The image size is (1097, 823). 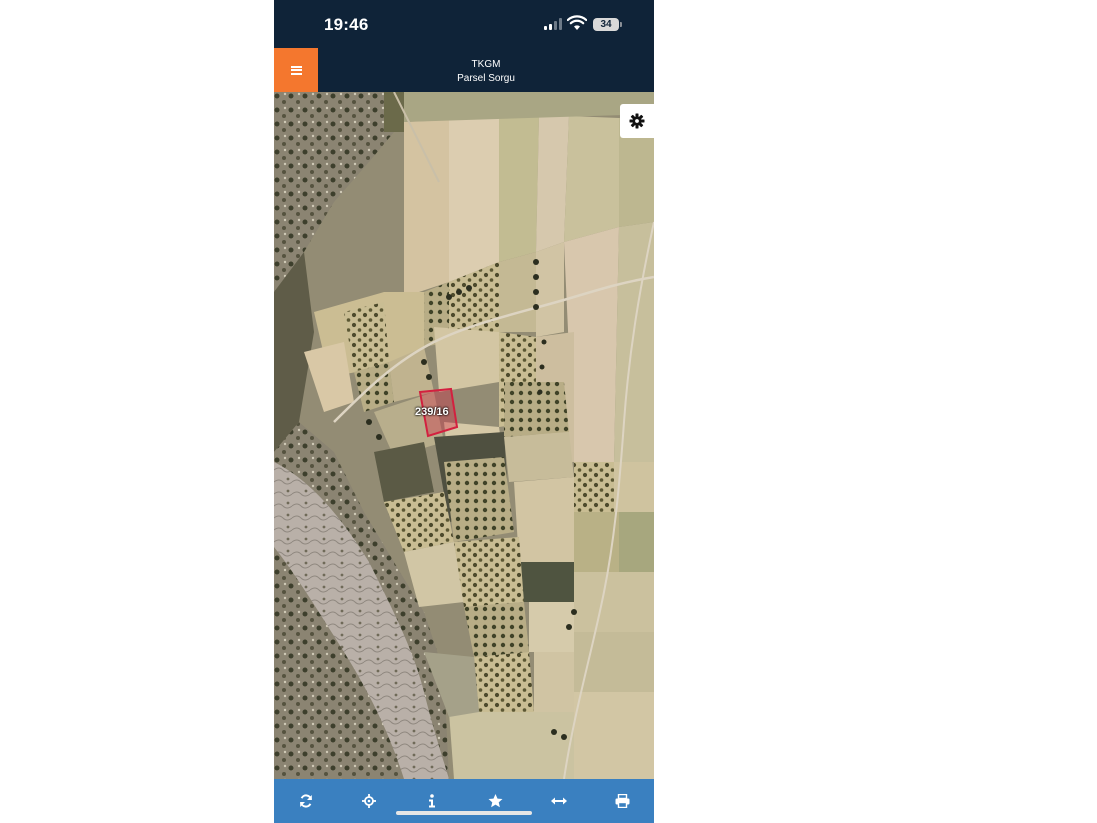 What do you see at coordinates (432, 412) in the screenshot?
I see `parcel-label: 239/16` at bounding box center [432, 412].